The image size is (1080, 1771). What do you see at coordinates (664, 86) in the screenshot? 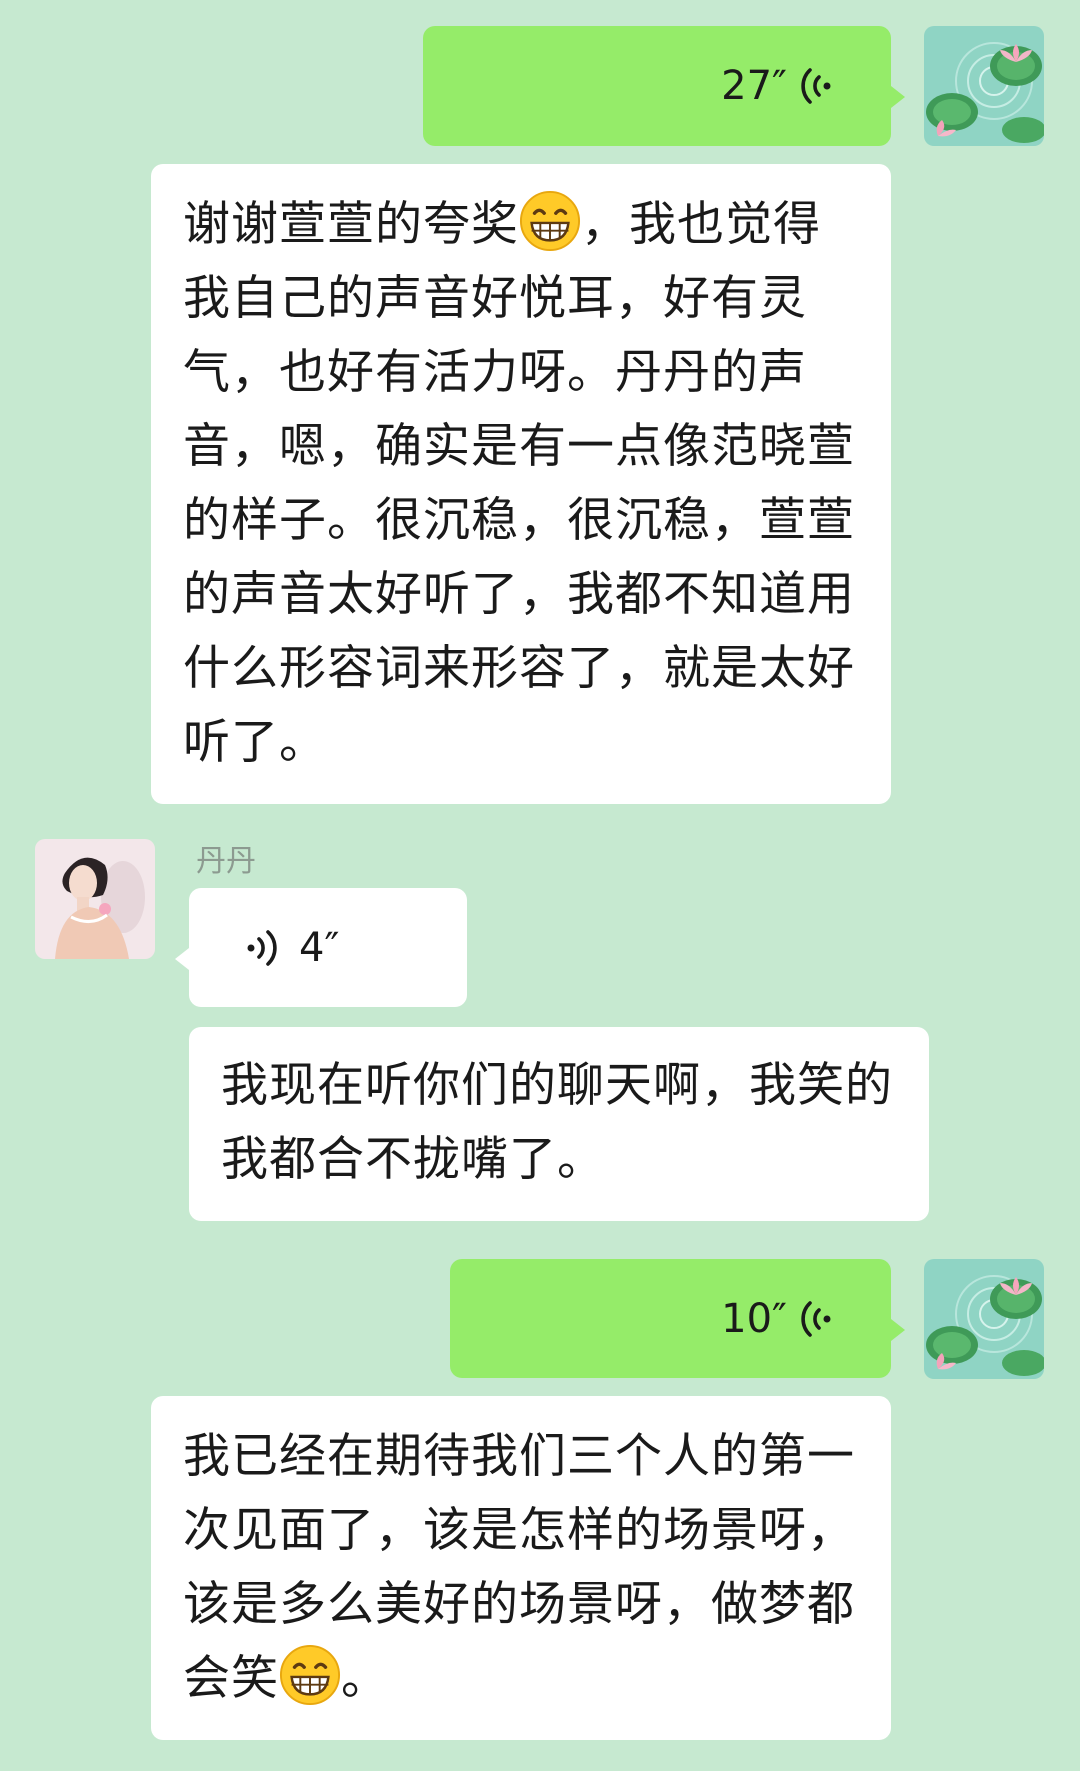
I see `voice-message-bubble: 27″` at bounding box center [664, 86].